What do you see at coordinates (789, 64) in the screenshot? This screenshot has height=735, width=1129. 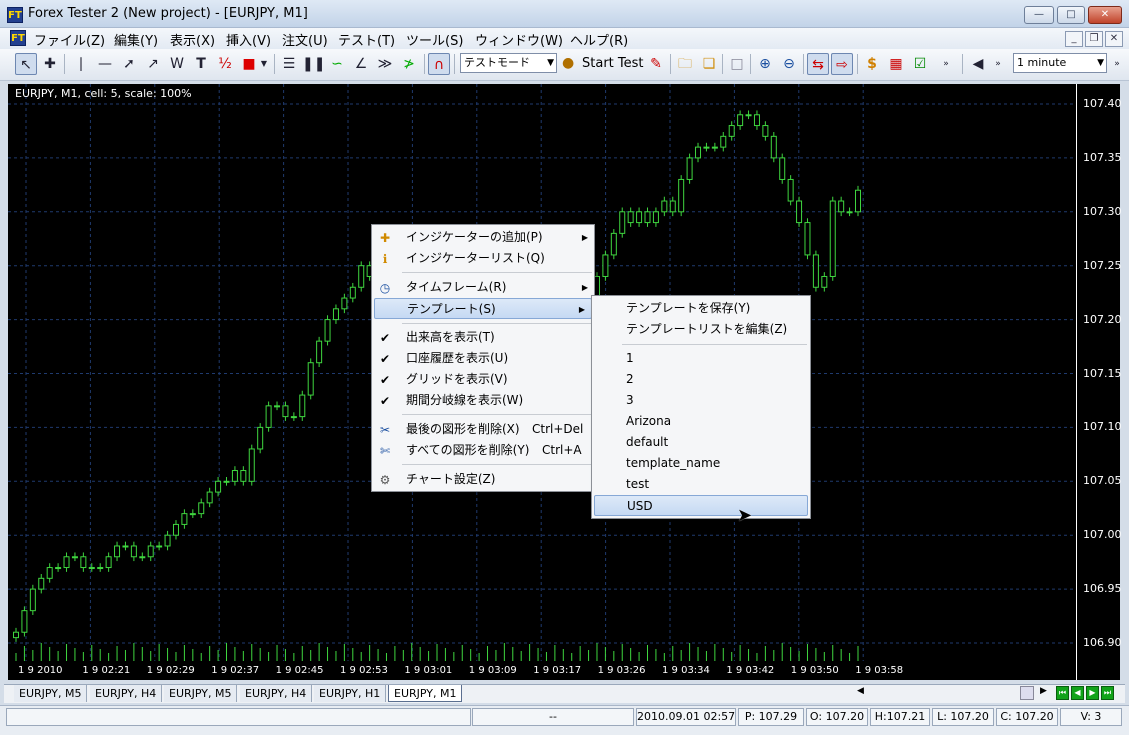 I see `zoom-out-icon: ⊖` at bounding box center [789, 64].